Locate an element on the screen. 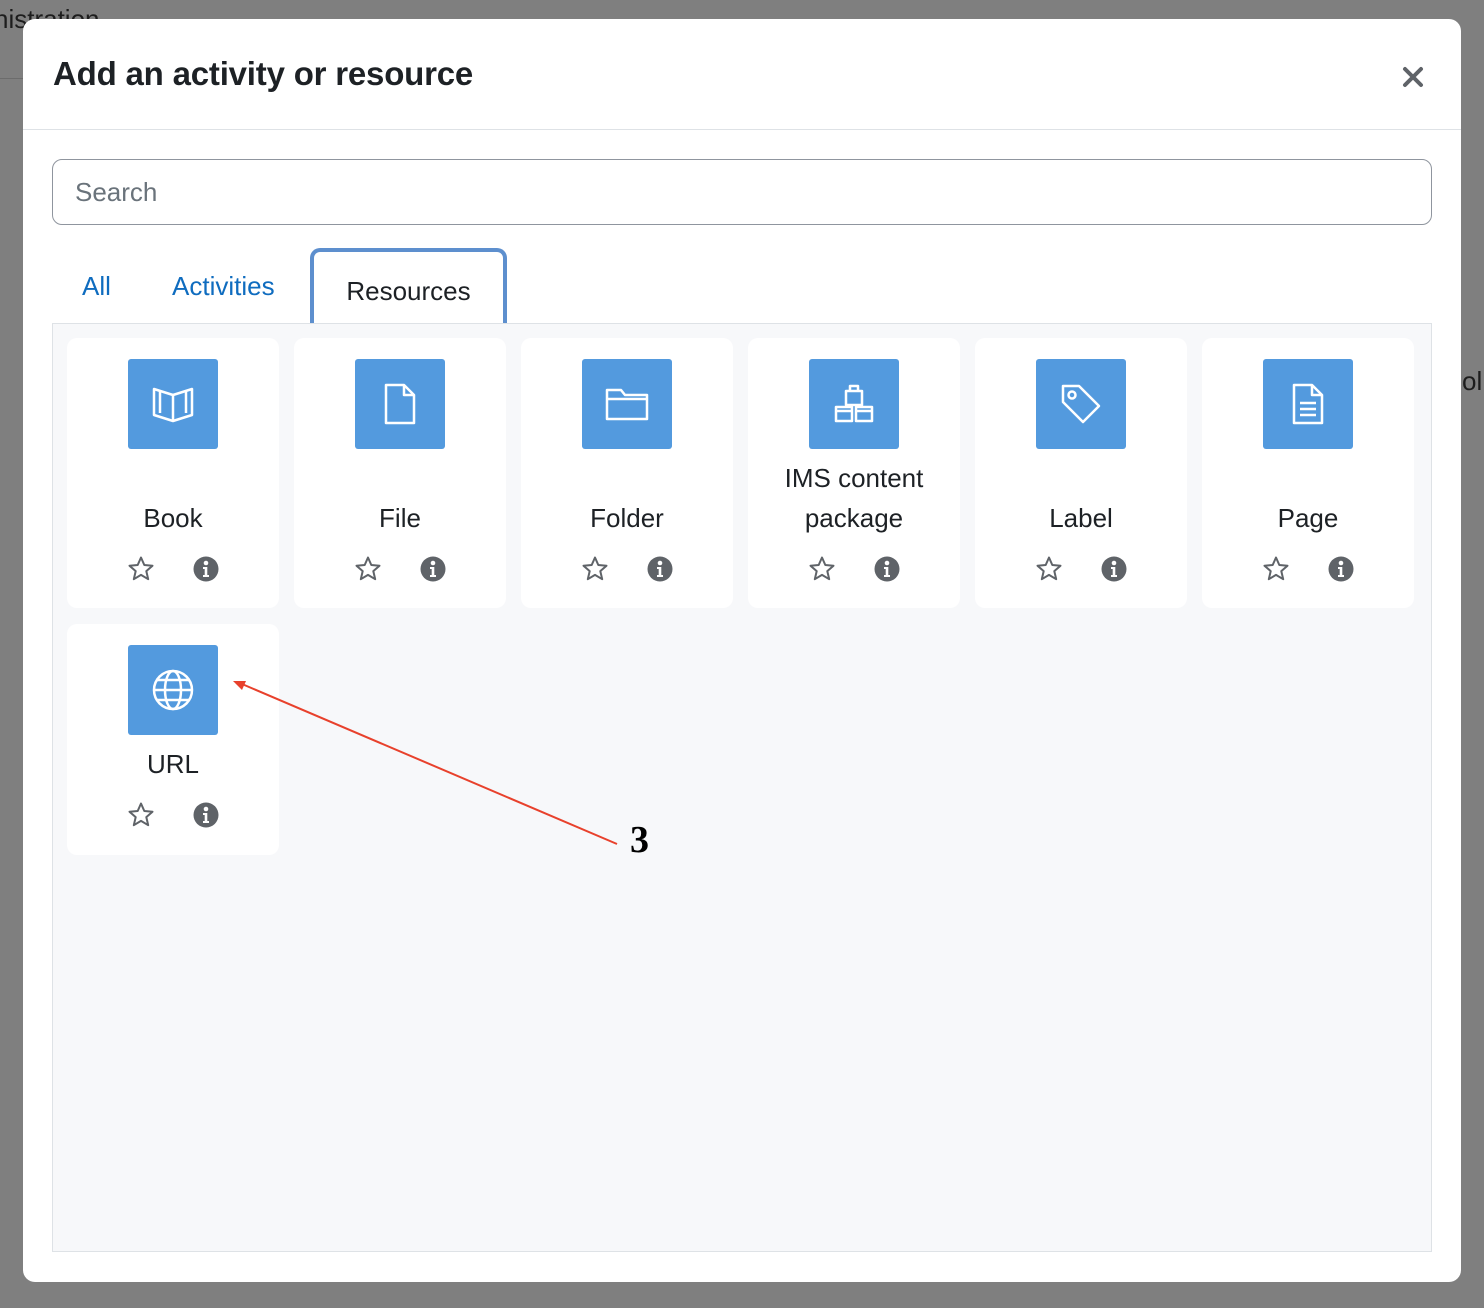 This screenshot has height=1308, width=1484. resource-label: Page is located at coordinates (1308, 518).